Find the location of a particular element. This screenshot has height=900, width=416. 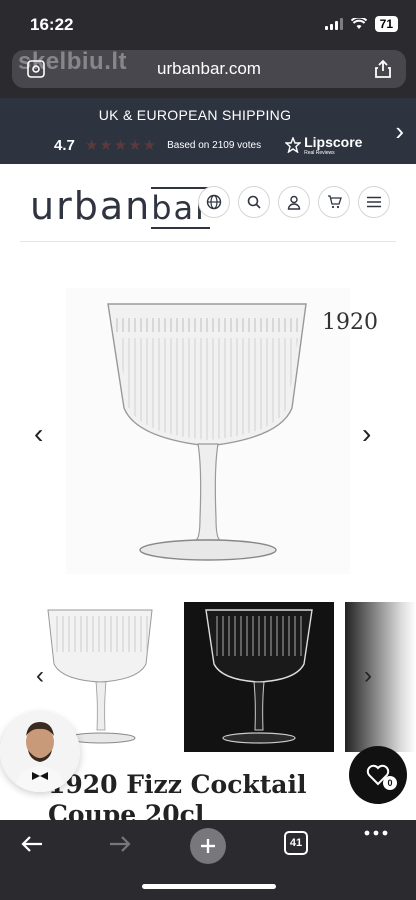

urbanbar-logo: urbanbar is located at coordinates (120, 206).